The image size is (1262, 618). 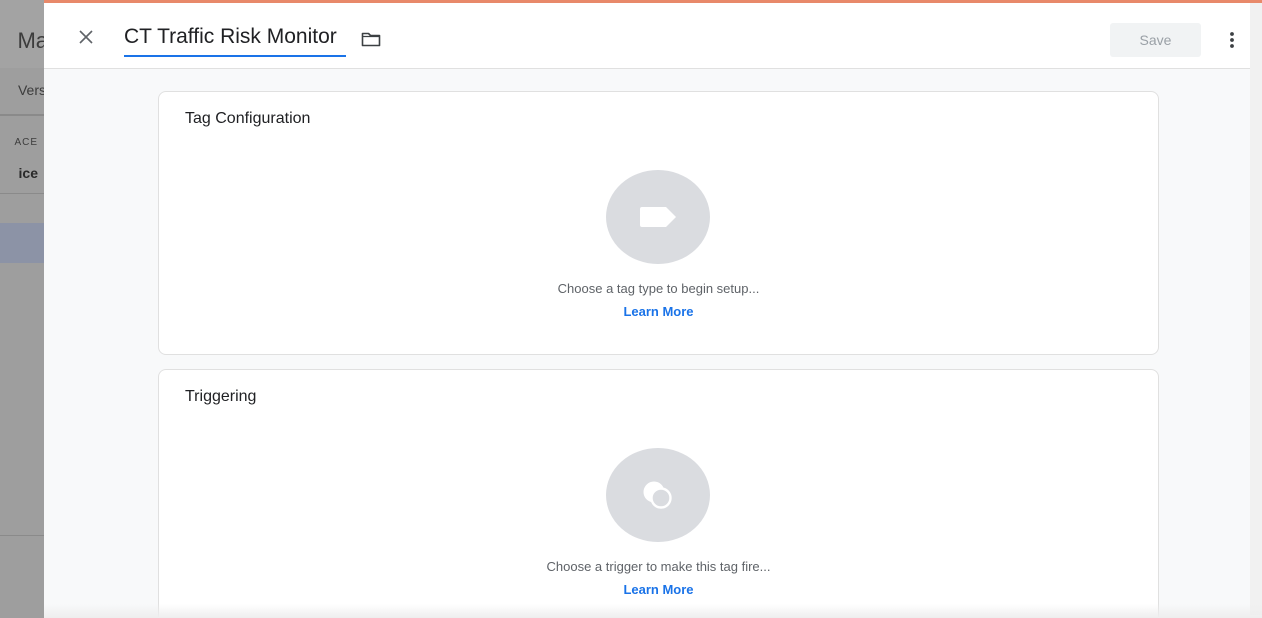 What do you see at coordinates (28, 173) in the screenshot?
I see `background-workspace-value: ice` at bounding box center [28, 173].